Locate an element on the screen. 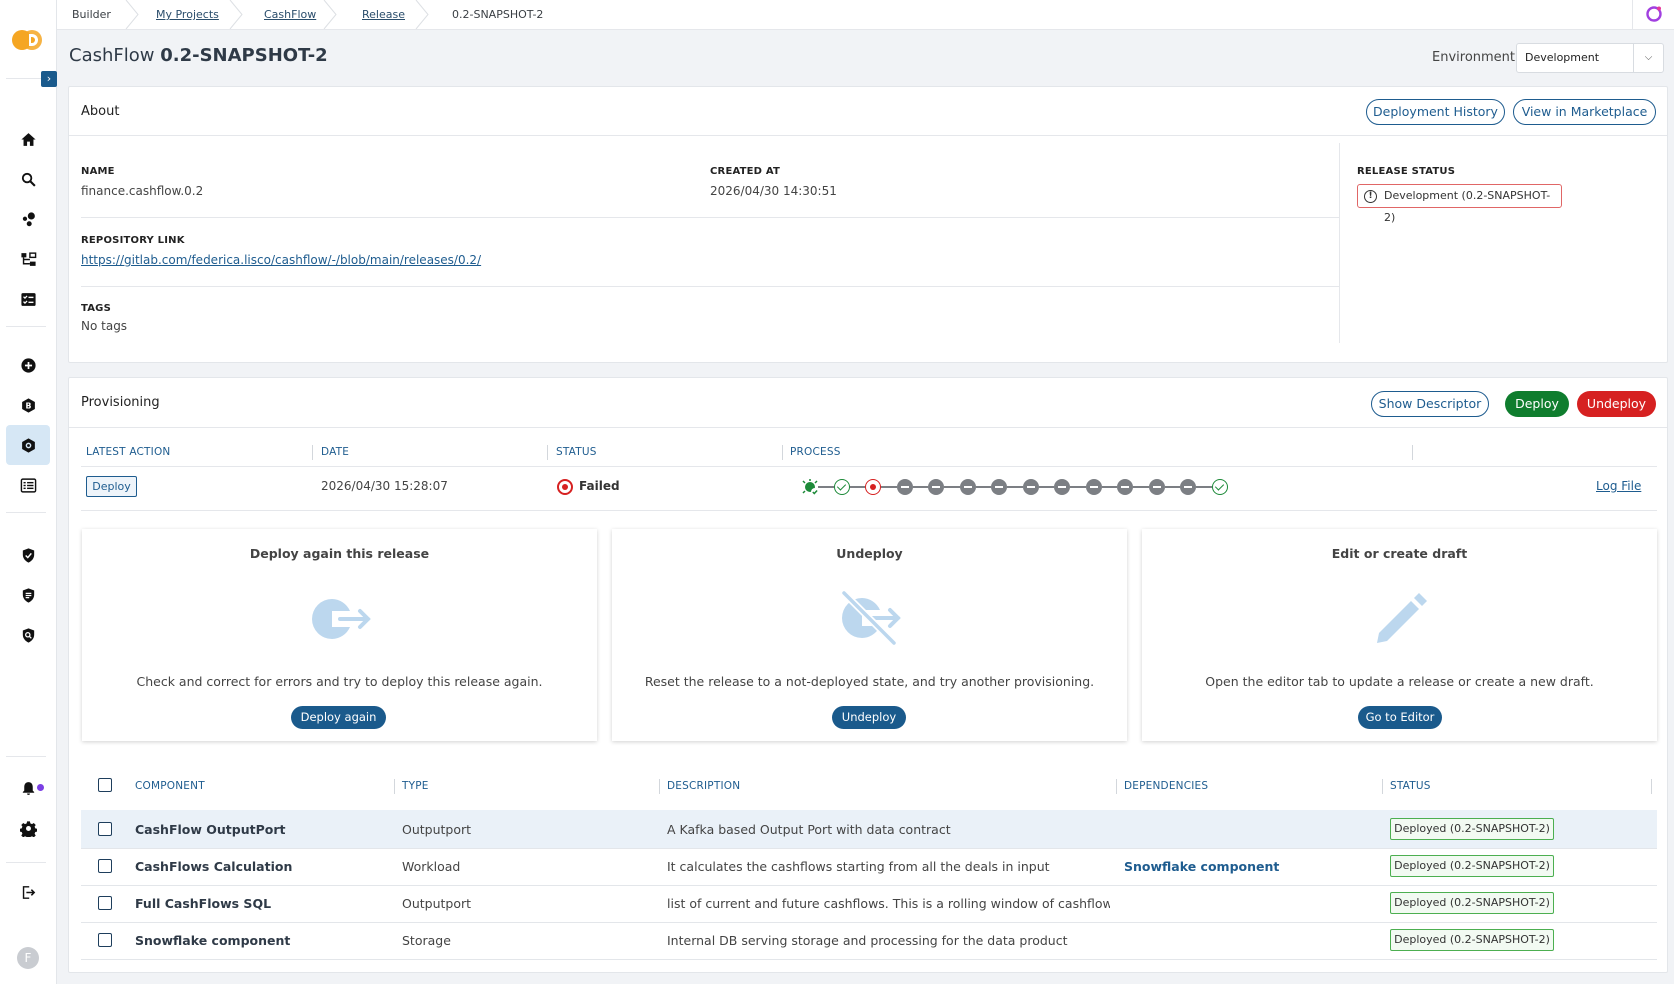 Image resolution: width=1674 pixels, height=984 pixels. undeploy-action-button: Undeploy is located at coordinates (869, 717).